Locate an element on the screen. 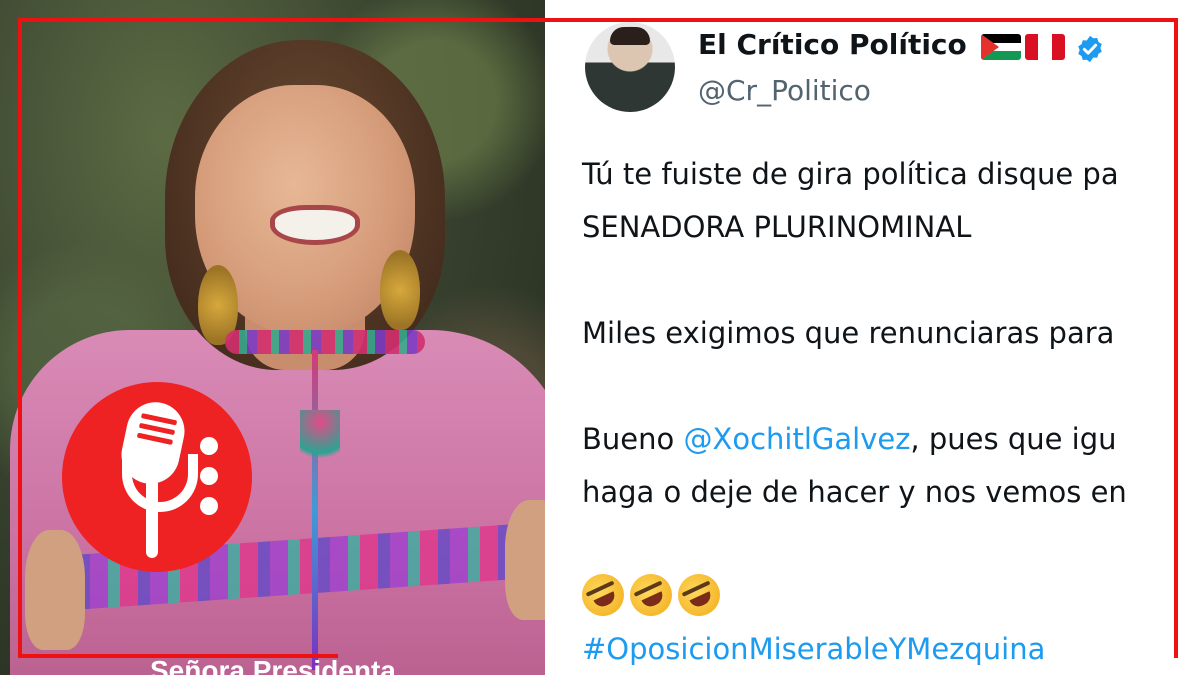  peru-flag-icon is located at coordinates (1045, 47).